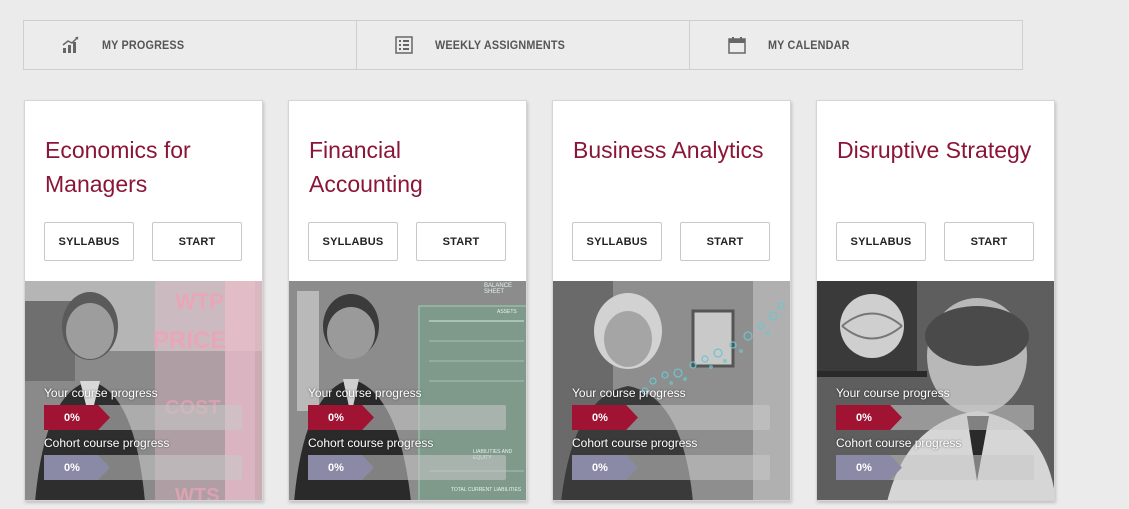 The image size is (1129, 509). I want to click on nav-my-progress: MY PROGRESS, so click(190, 45).